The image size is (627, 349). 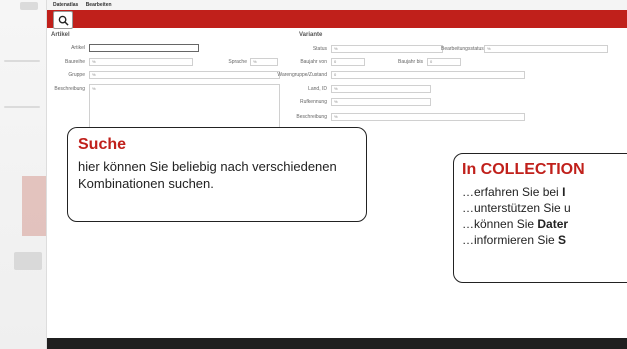 I want to click on callout-collection-line: …können Sie Dater, so click(x=515, y=224).